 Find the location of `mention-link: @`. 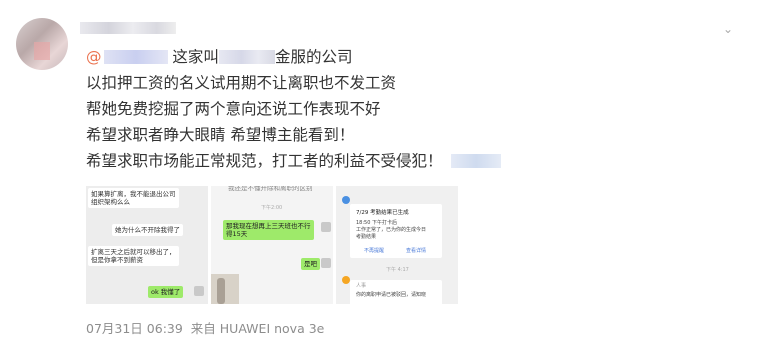

mention-link: @ is located at coordinates (127, 57).